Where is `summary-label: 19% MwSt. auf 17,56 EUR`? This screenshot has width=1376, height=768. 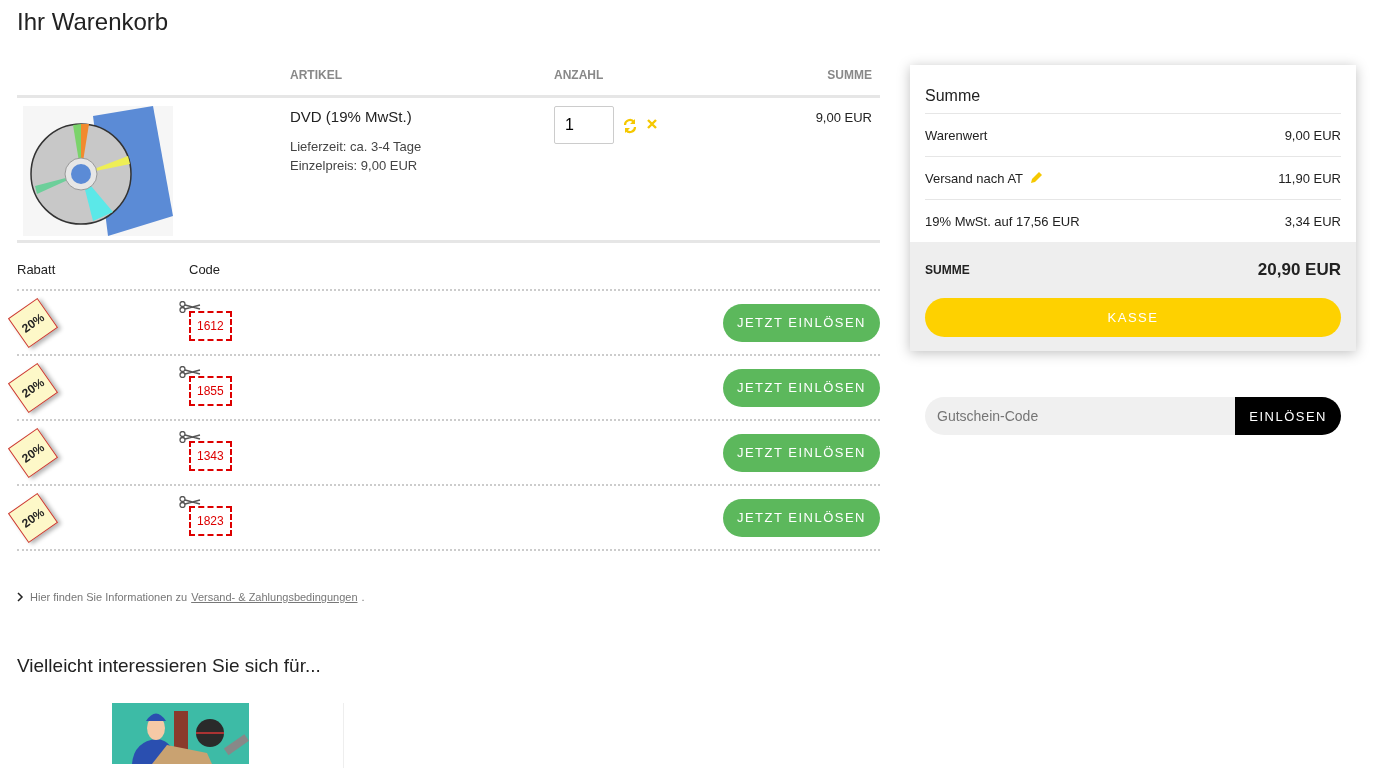 summary-label: 19% MwSt. auf 17,56 EUR is located at coordinates (1002, 221).